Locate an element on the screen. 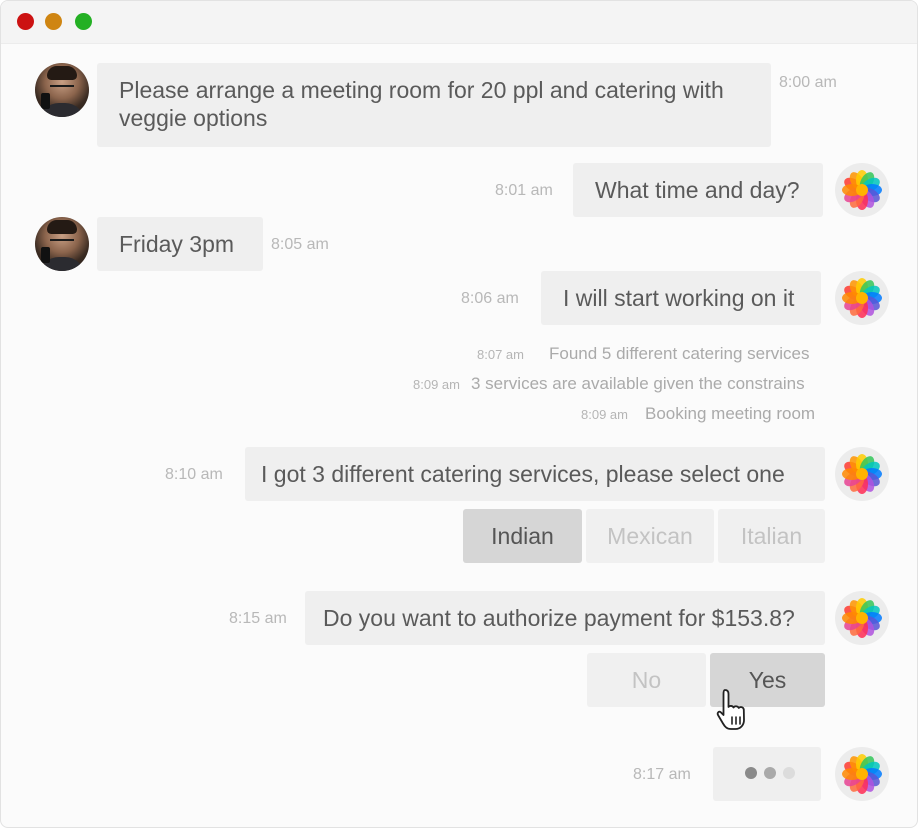 The height and width of the screenshot is (828, 918). message-timestamp: 8:10 am is located at coordinates (194, 474).